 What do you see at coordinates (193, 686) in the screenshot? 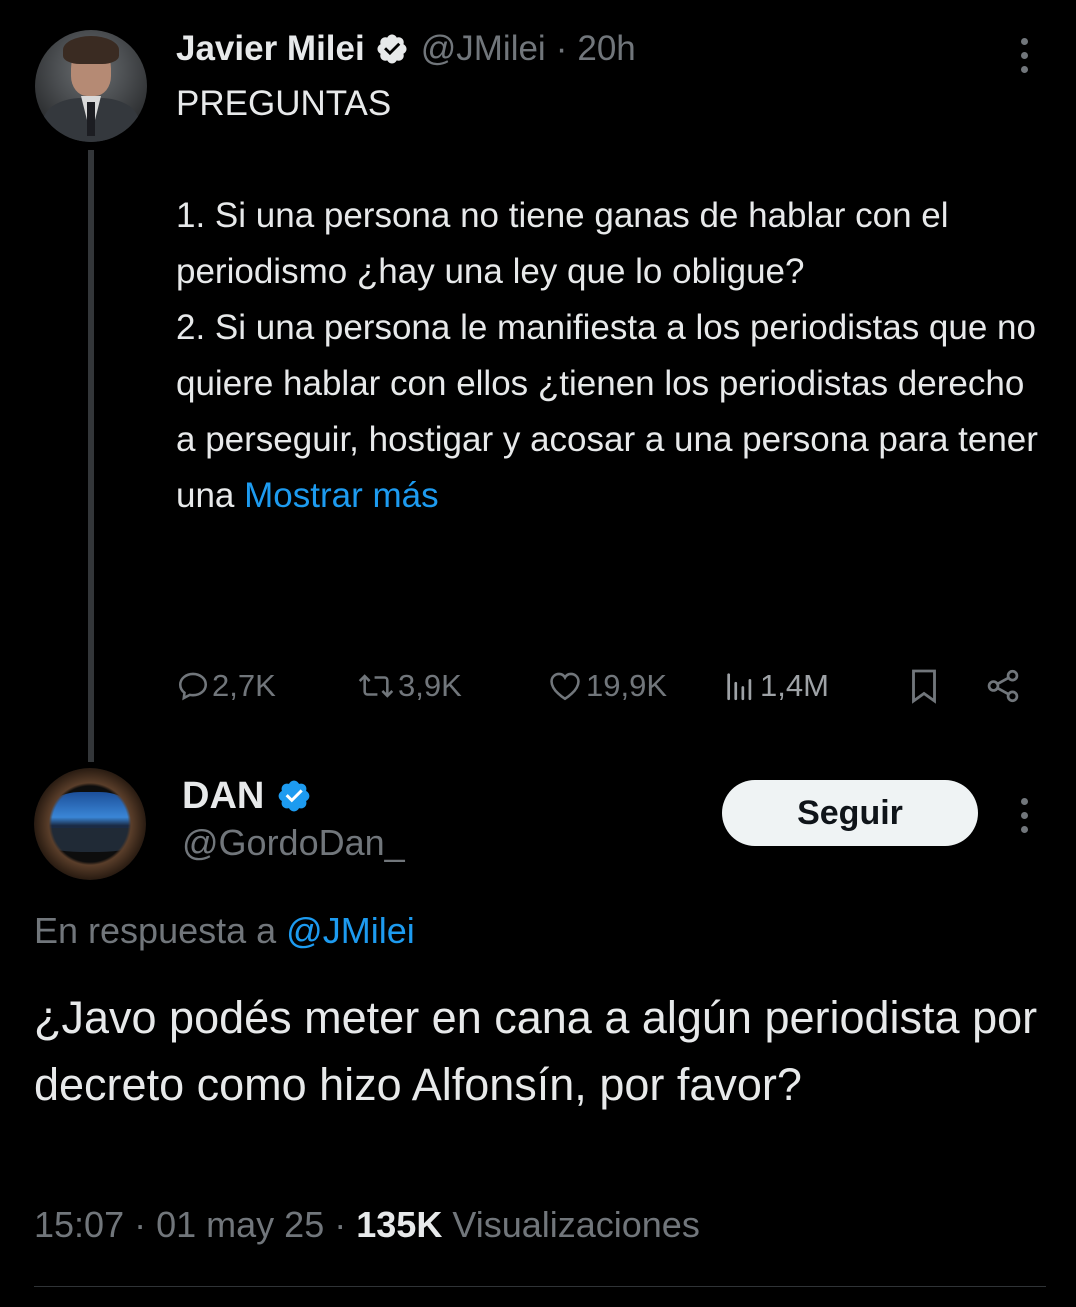
I see `reply-icon` at bounding box center [193, 686].